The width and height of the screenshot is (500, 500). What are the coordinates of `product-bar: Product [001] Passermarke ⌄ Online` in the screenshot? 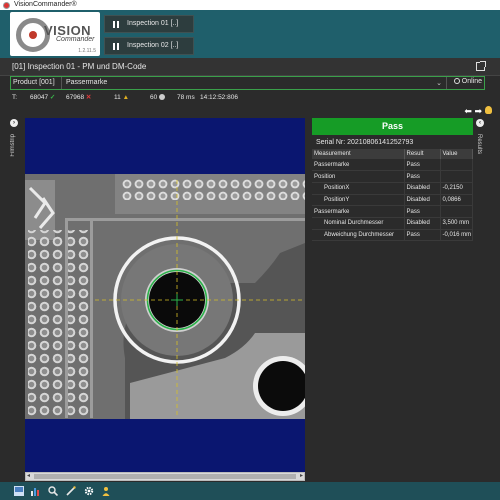 It's located at (247, 83).